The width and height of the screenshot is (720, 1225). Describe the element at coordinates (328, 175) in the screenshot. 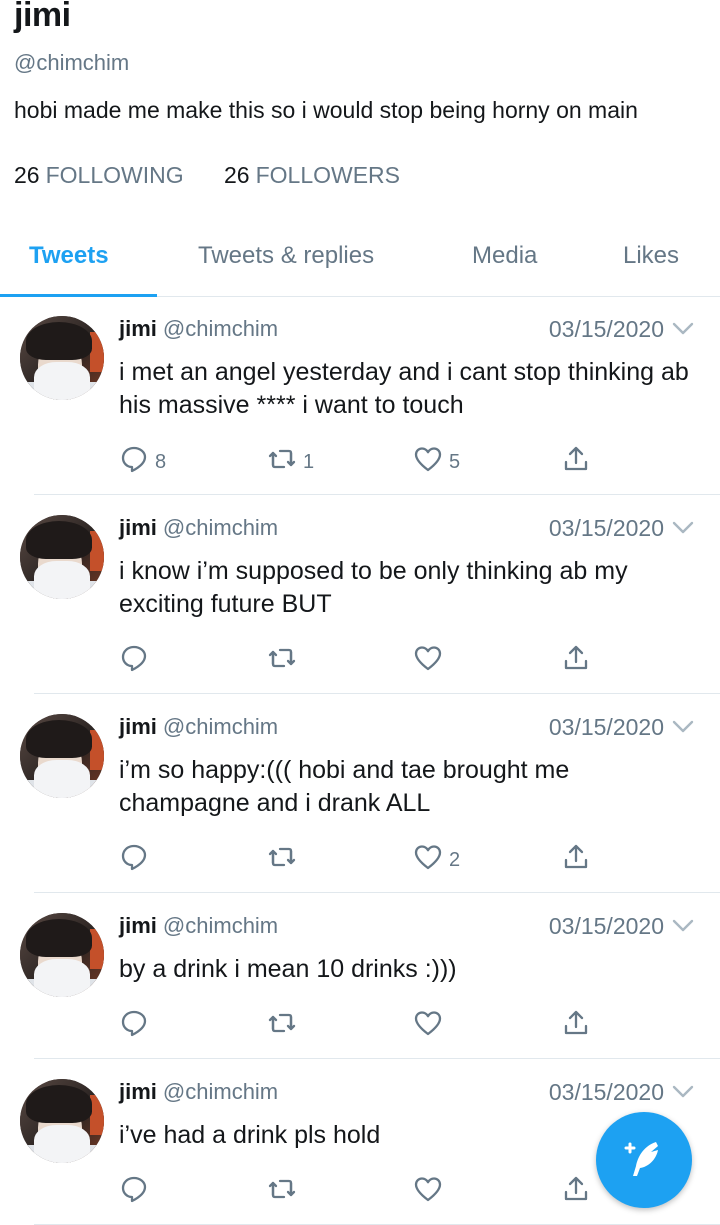

I see `followers-label: FOLLOWERS` at that location.